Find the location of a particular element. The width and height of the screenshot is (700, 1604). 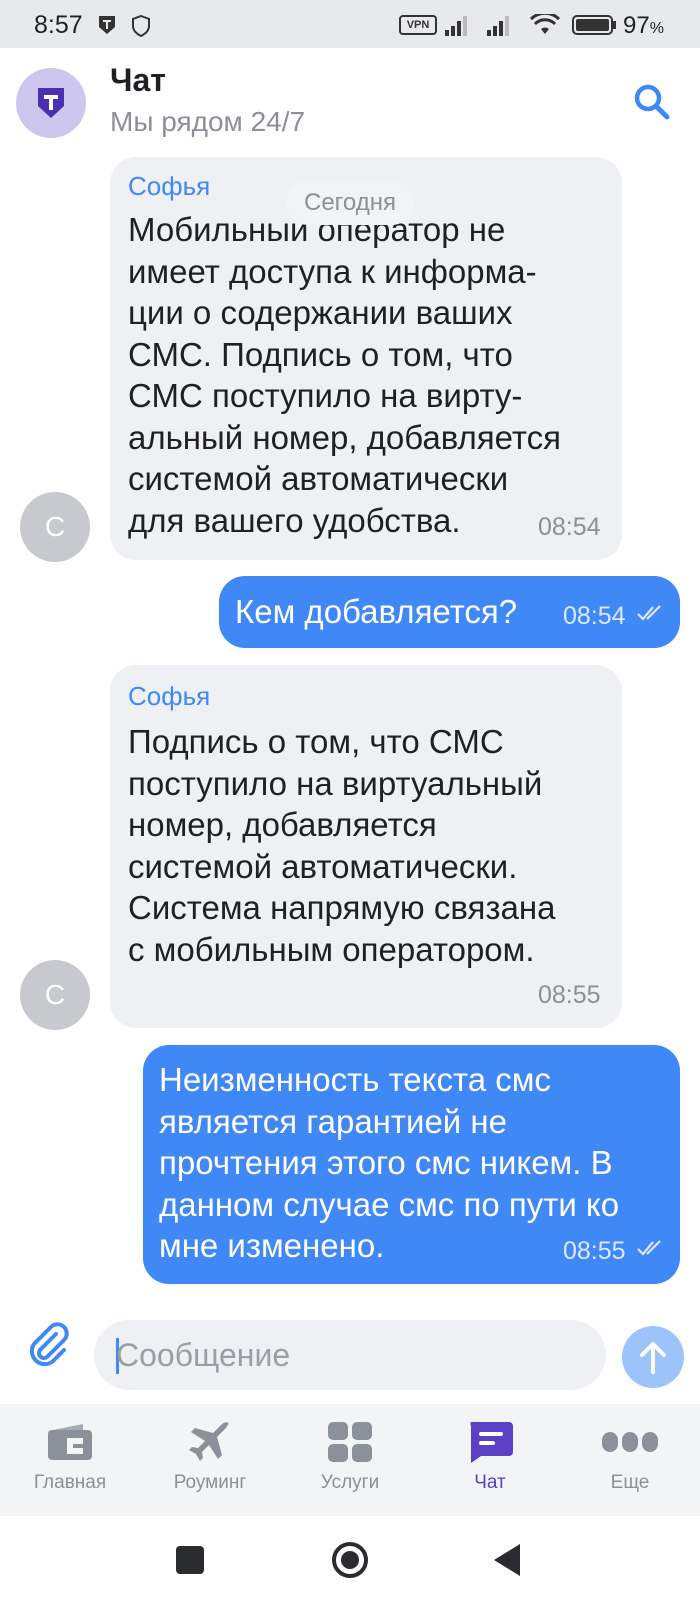

message-composer is located at coordinates (350, 1352).